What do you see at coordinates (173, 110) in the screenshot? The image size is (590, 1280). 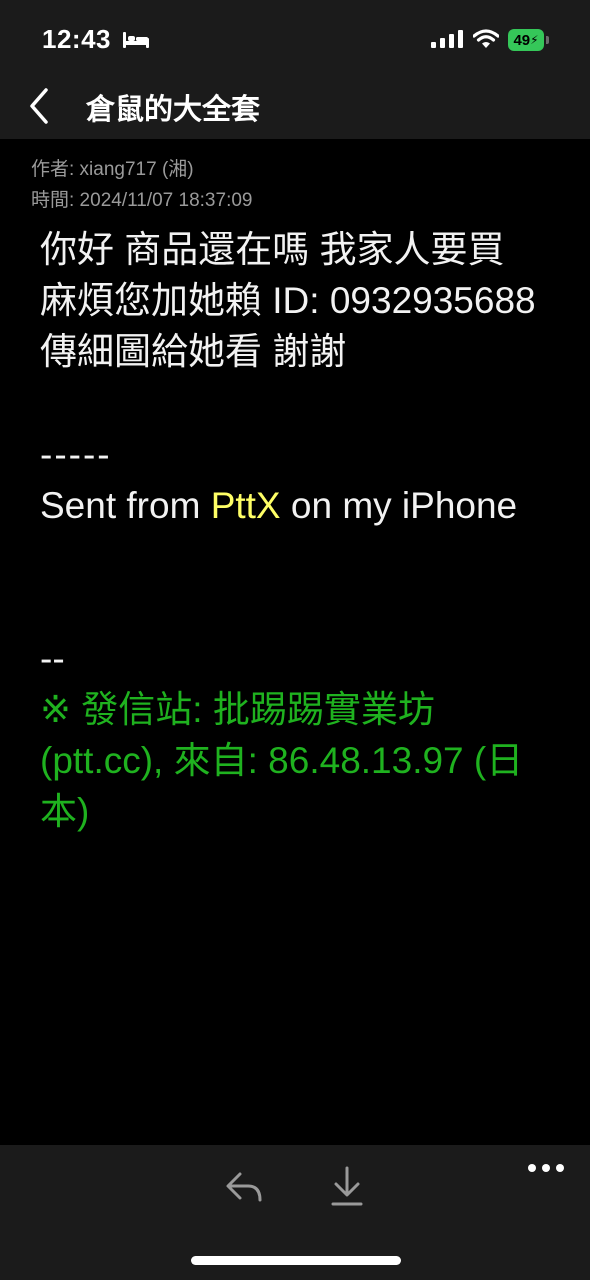 I see `page-title: 倉鼠的大全套` at bounding box center [173, 110].